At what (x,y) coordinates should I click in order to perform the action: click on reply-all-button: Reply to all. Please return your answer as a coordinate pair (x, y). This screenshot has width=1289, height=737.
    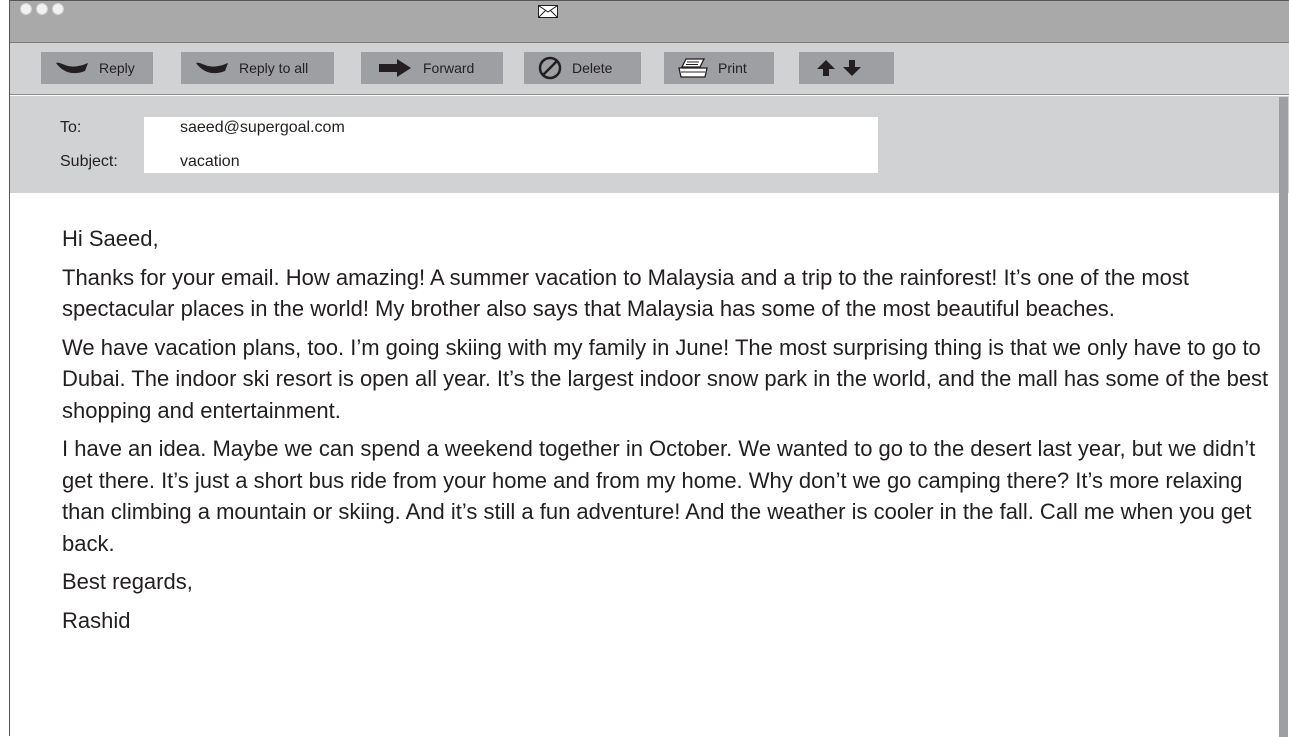
    Looking at the image, I should click on (257, 68).